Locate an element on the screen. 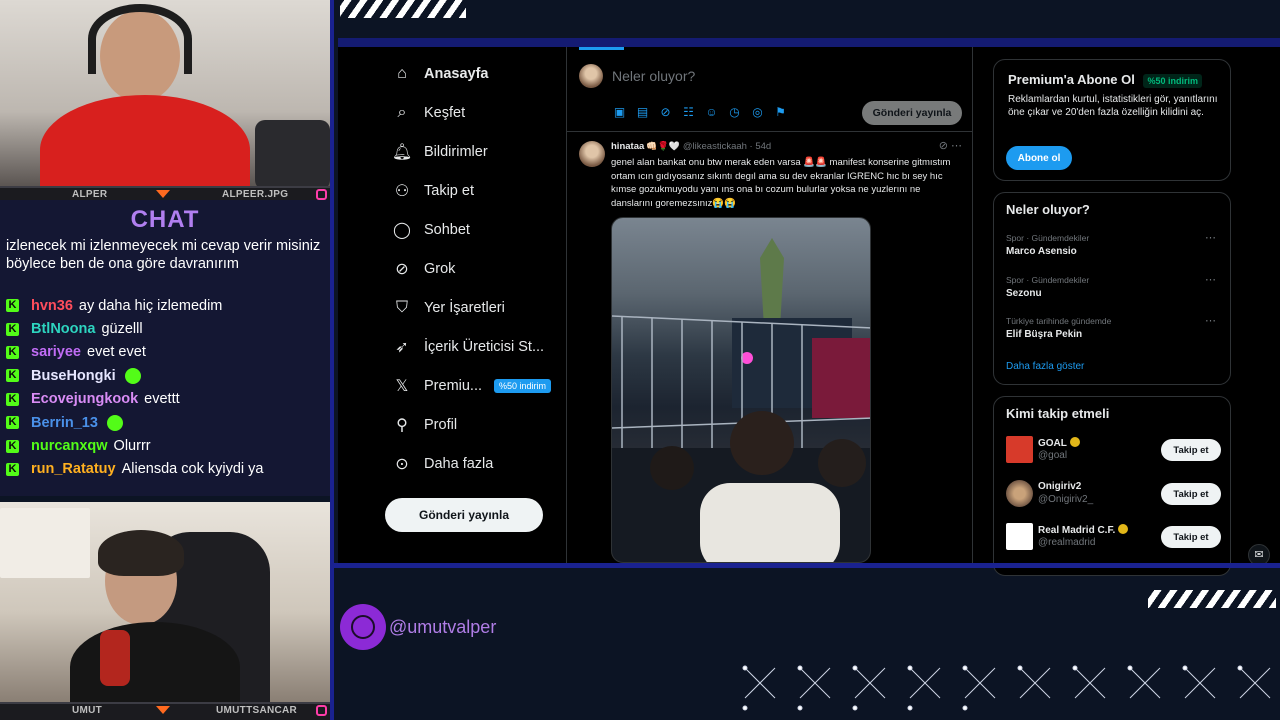 The height and width of the screenshot is (720, 1280). suggestion-name: GOAL is located at coordinates (1059, 443).